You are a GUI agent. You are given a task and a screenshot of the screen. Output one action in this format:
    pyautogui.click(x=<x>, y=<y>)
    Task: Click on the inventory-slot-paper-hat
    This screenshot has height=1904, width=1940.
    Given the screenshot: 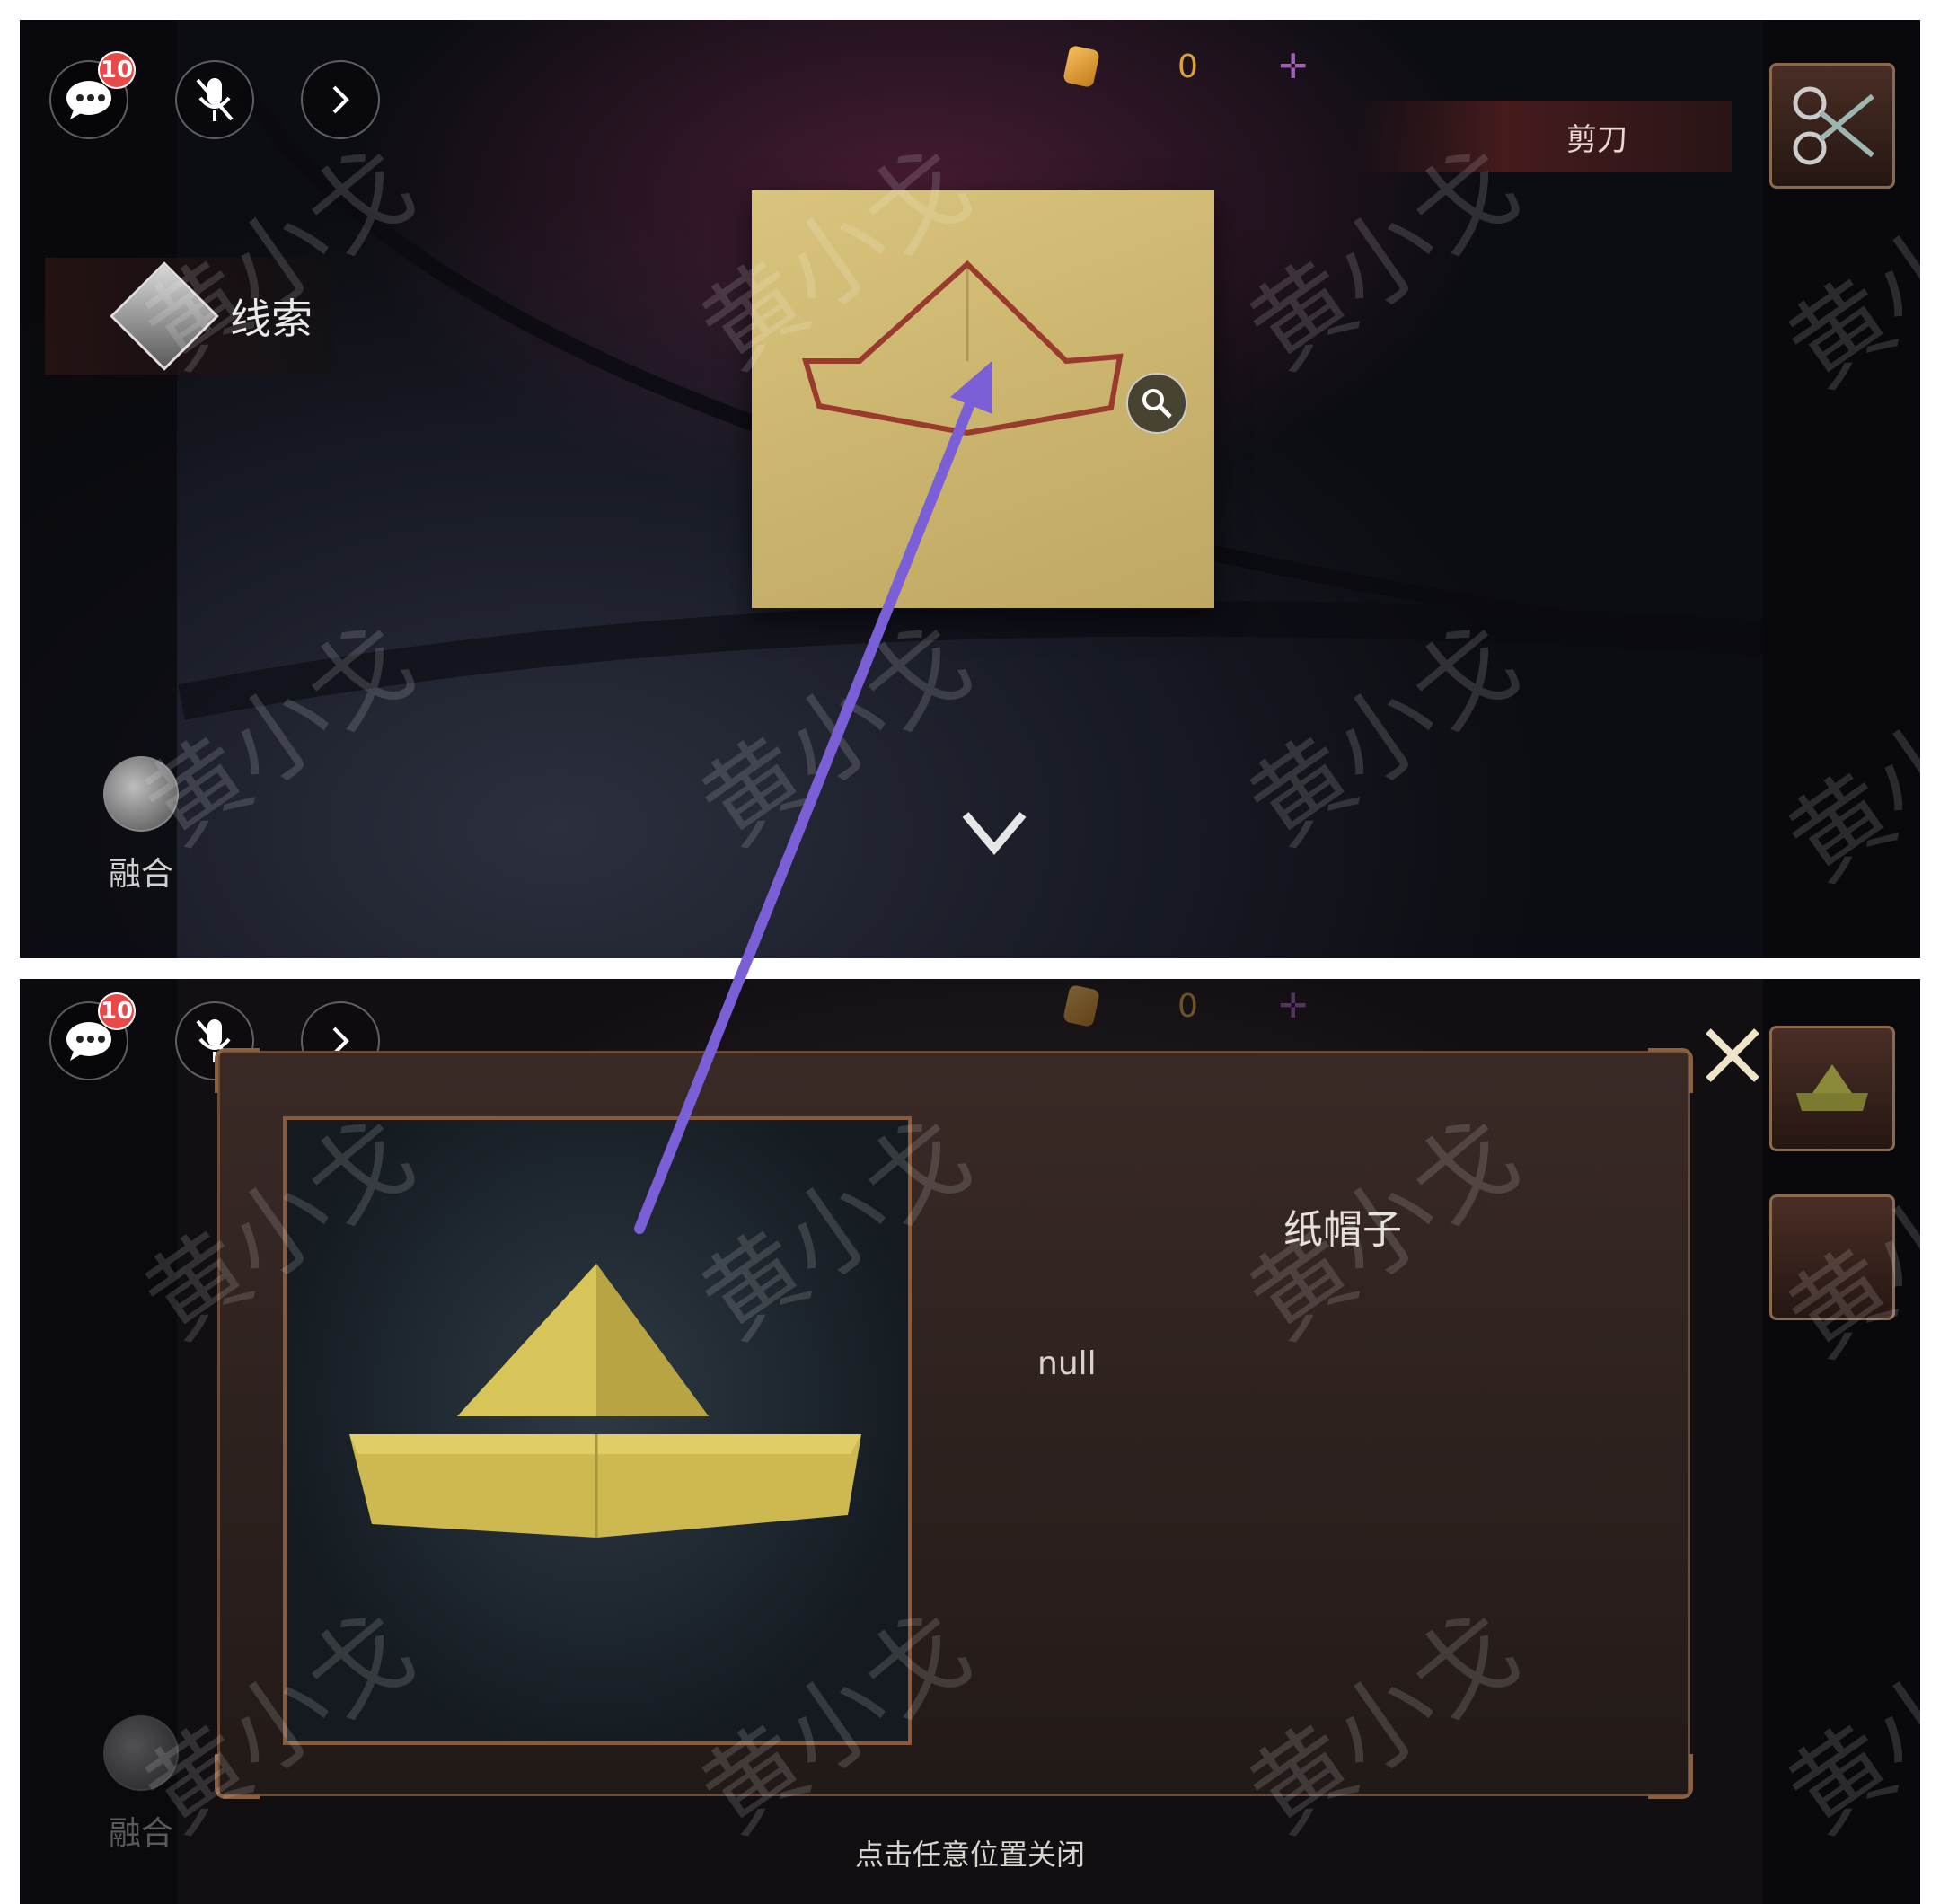 What is the action you would take?
    pyautogui.click(x=1832, y=1088)
    